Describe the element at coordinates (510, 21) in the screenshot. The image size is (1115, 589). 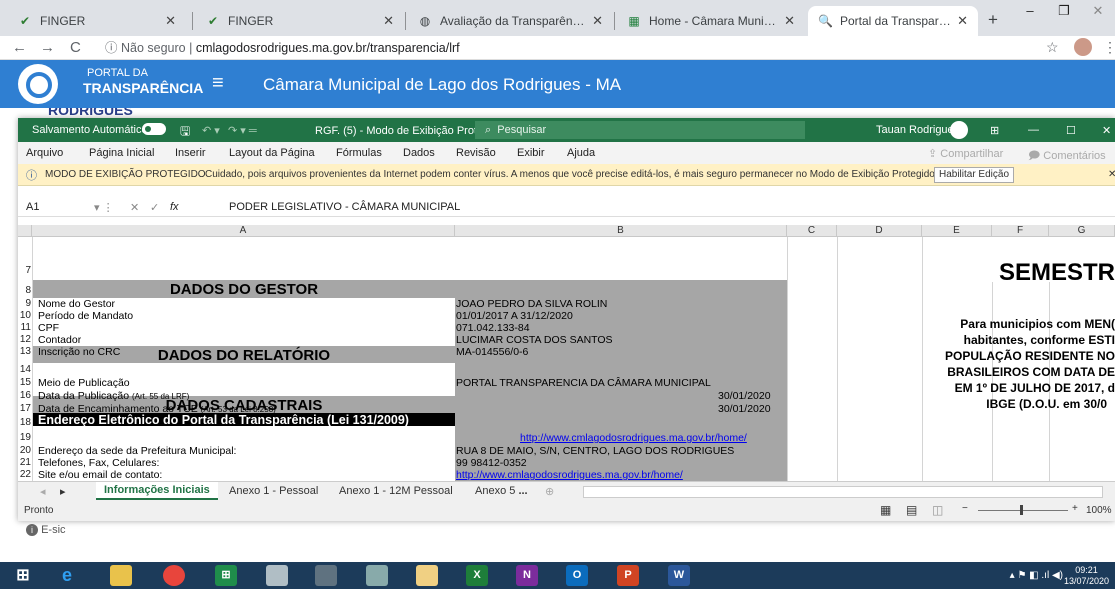
I see `browser-tab: ◍Avaliação da Transparência dos✕` at that location.